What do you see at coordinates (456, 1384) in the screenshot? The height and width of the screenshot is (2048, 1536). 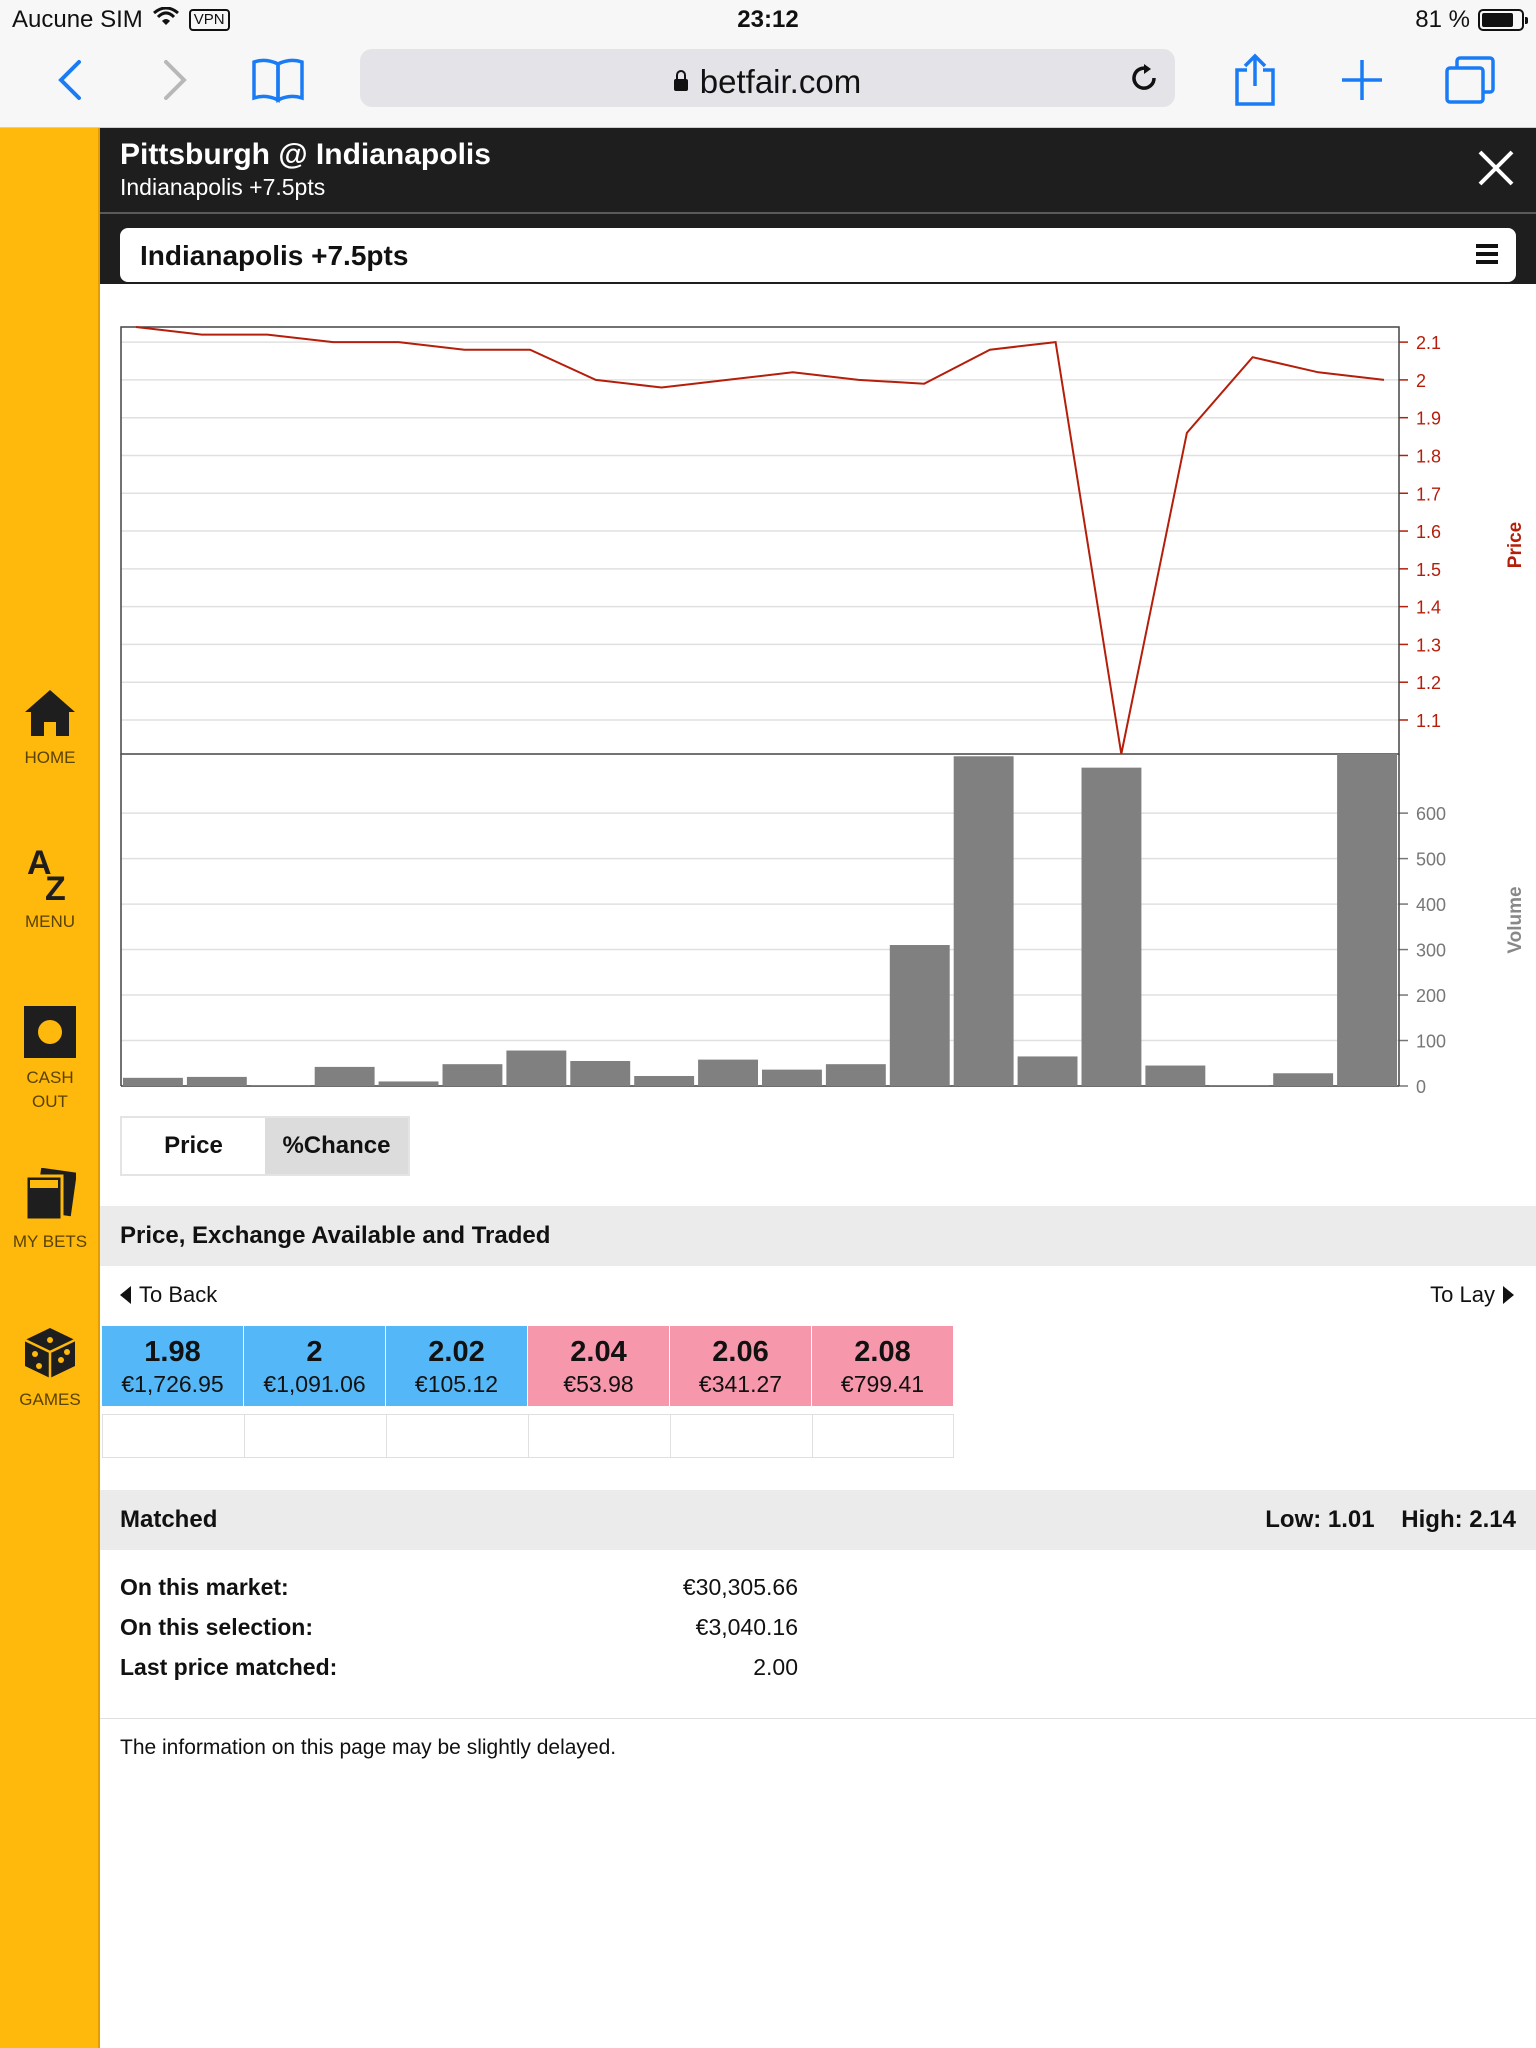 I see `back-amount: €105.12` at bounding box center [456, 1384].